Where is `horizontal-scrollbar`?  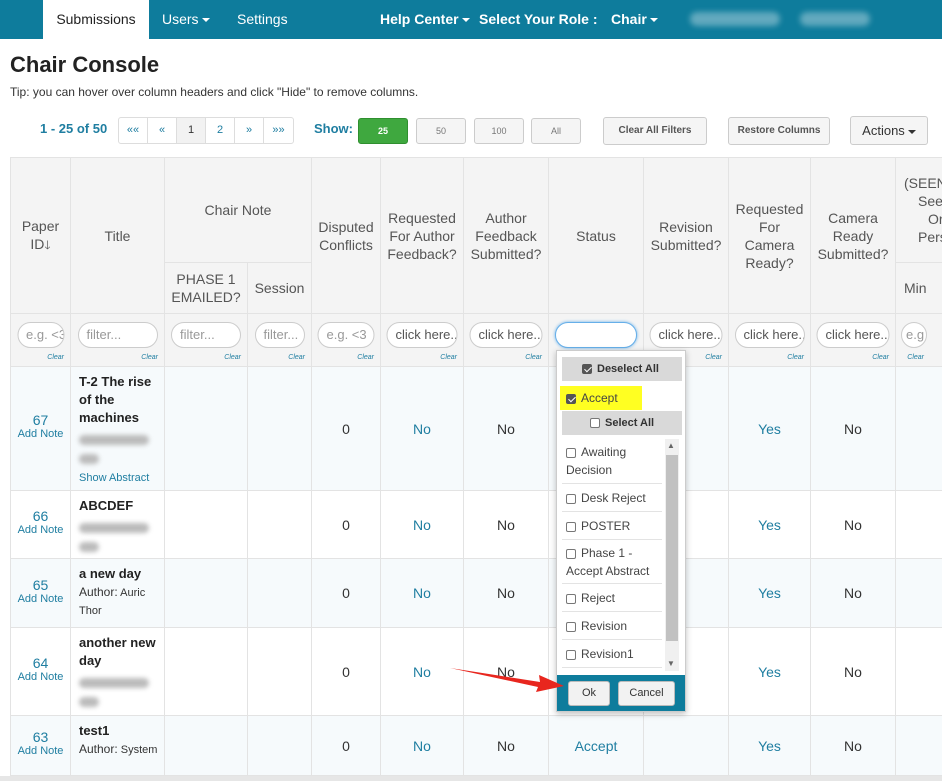 horizontal-scrollbar is located at coordinates (471, 778).